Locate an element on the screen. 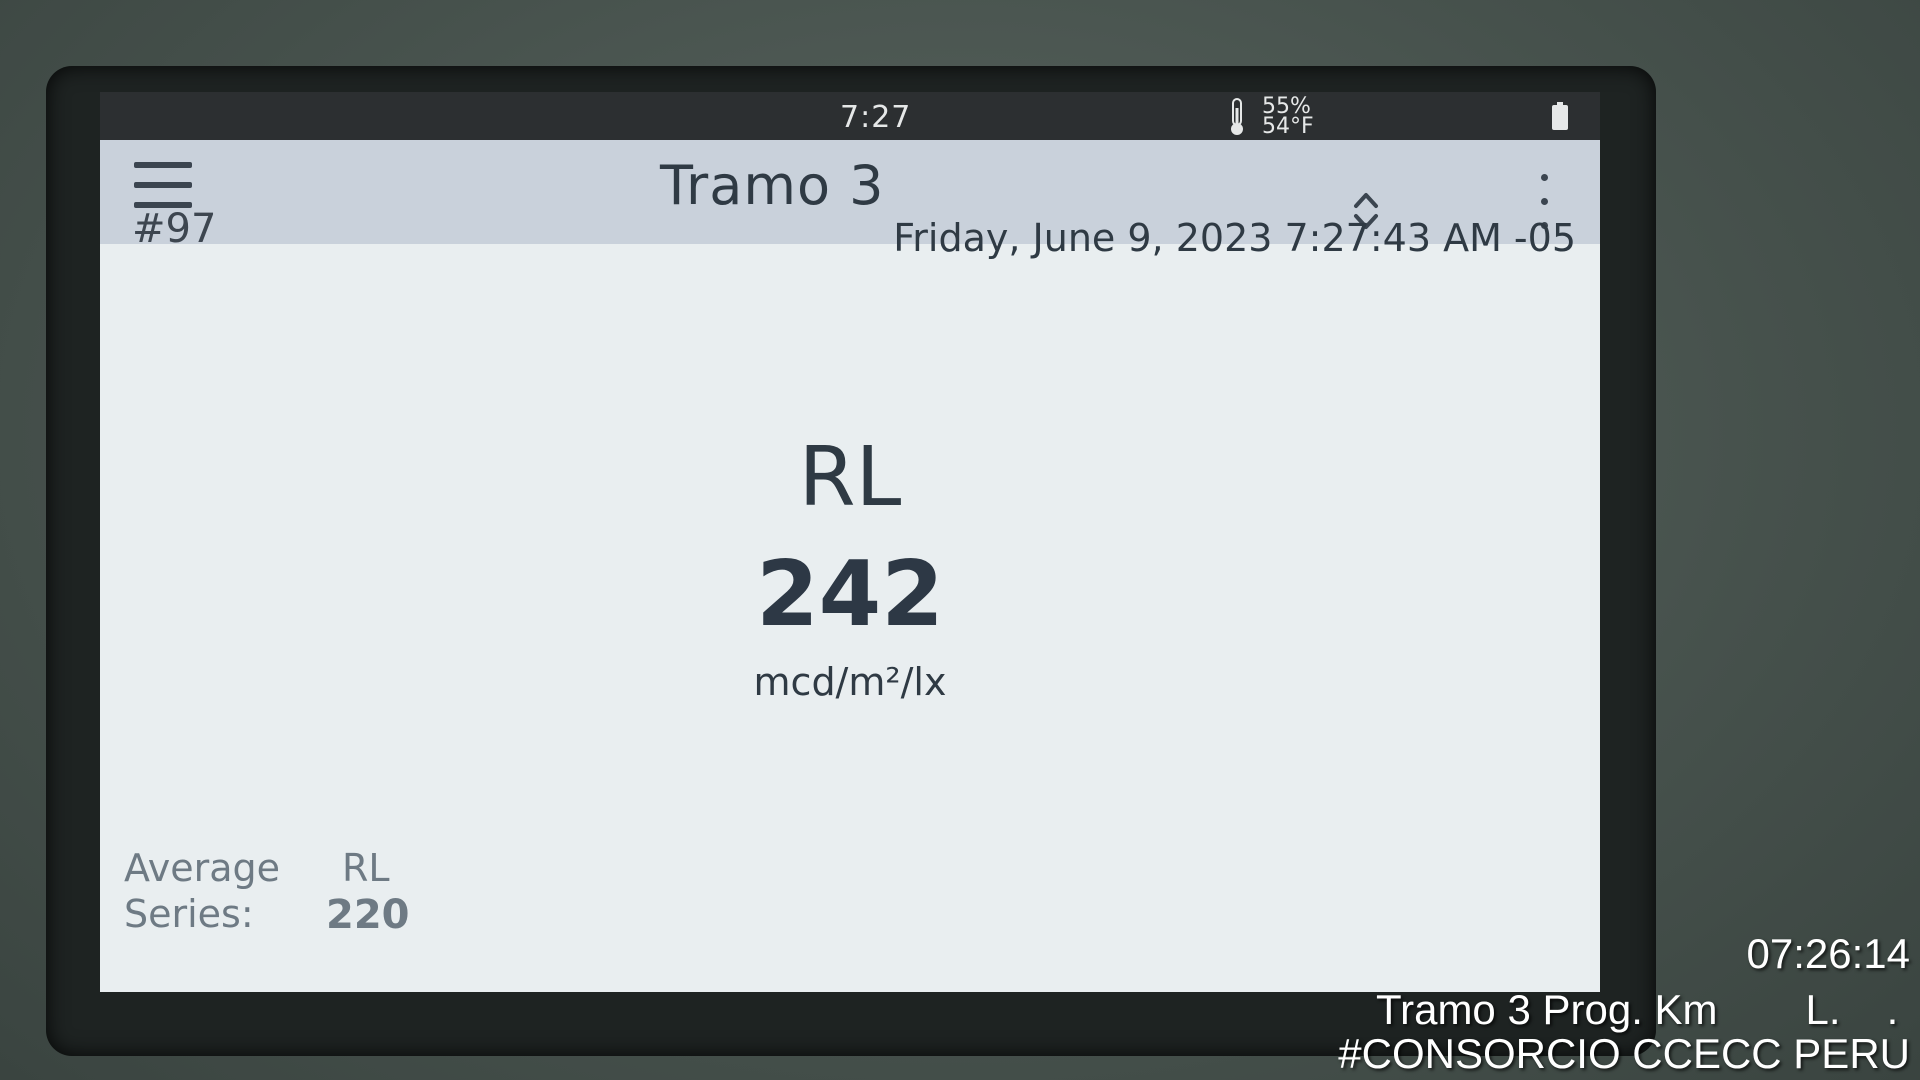 This screenshot has width=1920, height=1080. photo-company-line: #CONSORCIO CCECC PERU is located at coordinates (1624, 1053).